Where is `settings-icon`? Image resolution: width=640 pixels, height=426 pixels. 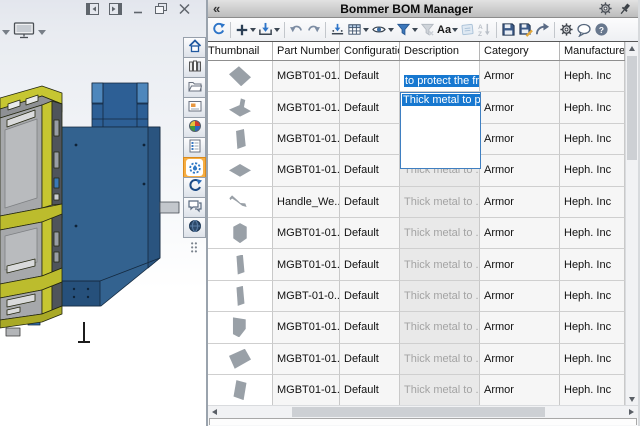 settings-icon is located at coordinates (566, 29).